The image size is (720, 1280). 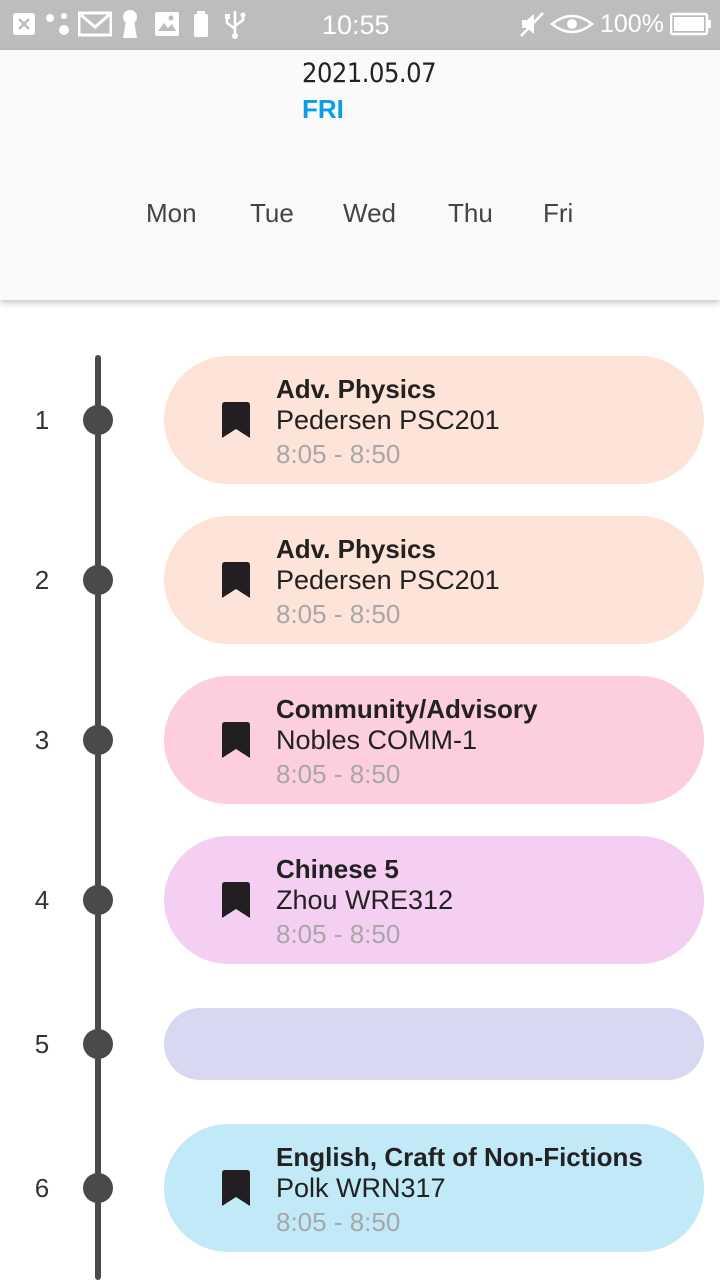 I want to click on timeline-line, so click(x=98, y=817).